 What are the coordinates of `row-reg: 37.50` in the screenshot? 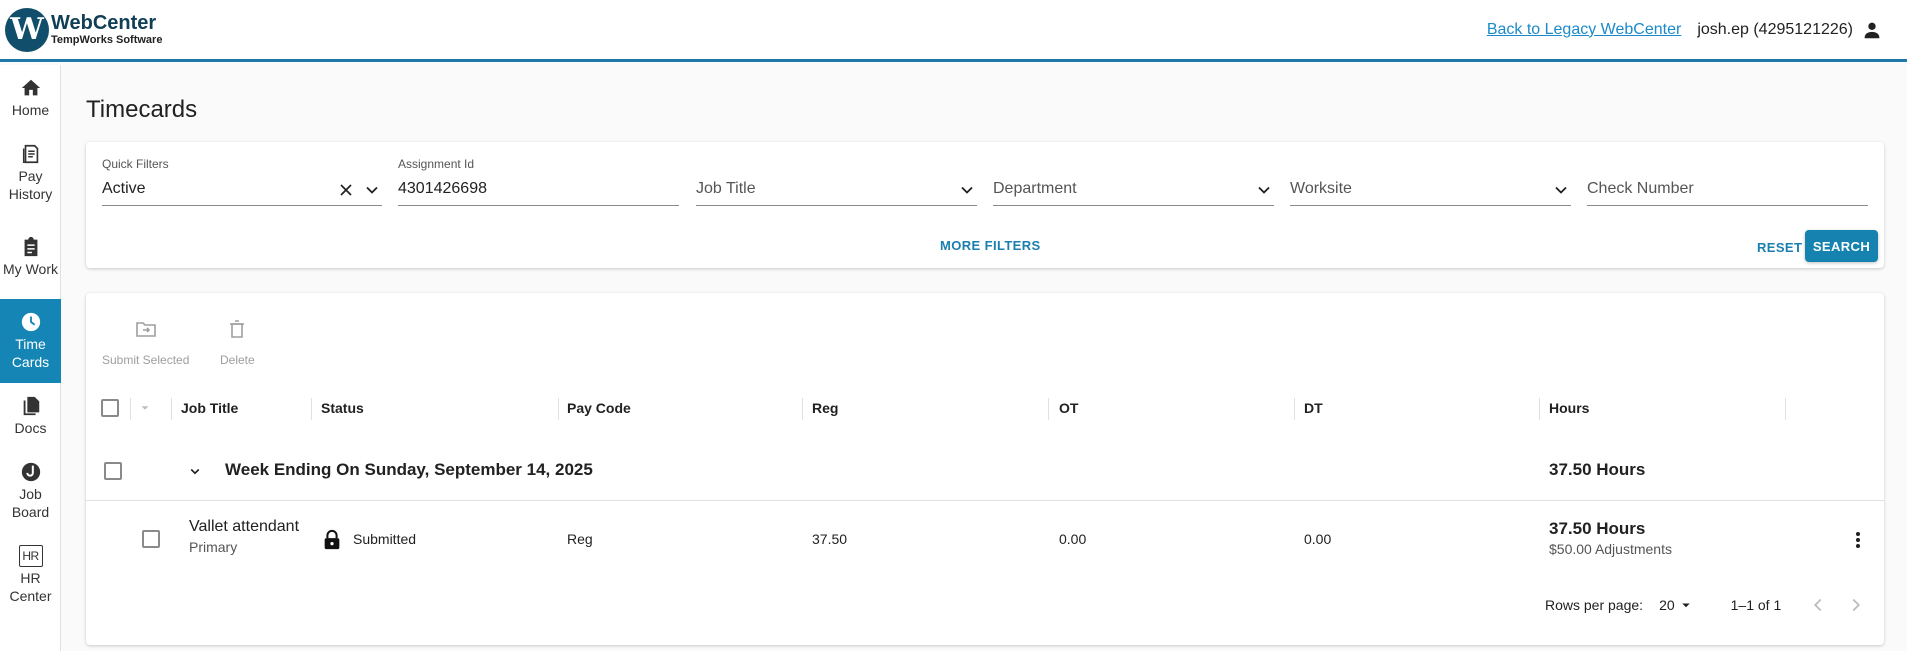 It's located at (830, 539).